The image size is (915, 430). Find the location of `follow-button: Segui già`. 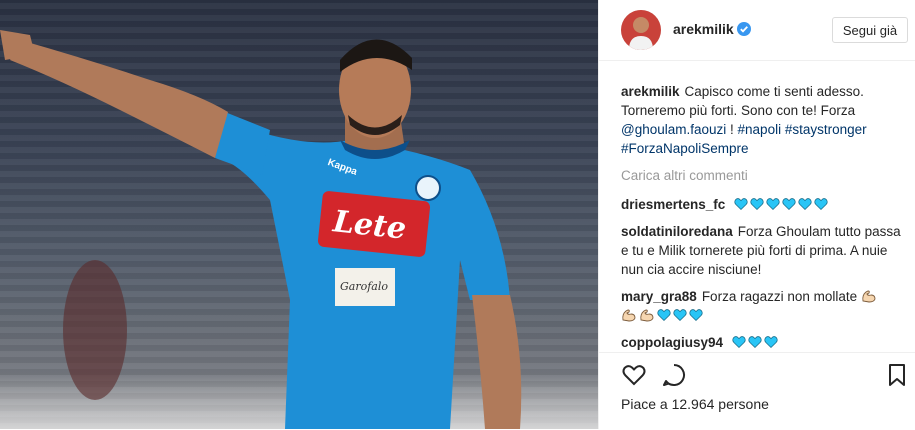

follow-button: Segui già is located at coordinates (870, 30).